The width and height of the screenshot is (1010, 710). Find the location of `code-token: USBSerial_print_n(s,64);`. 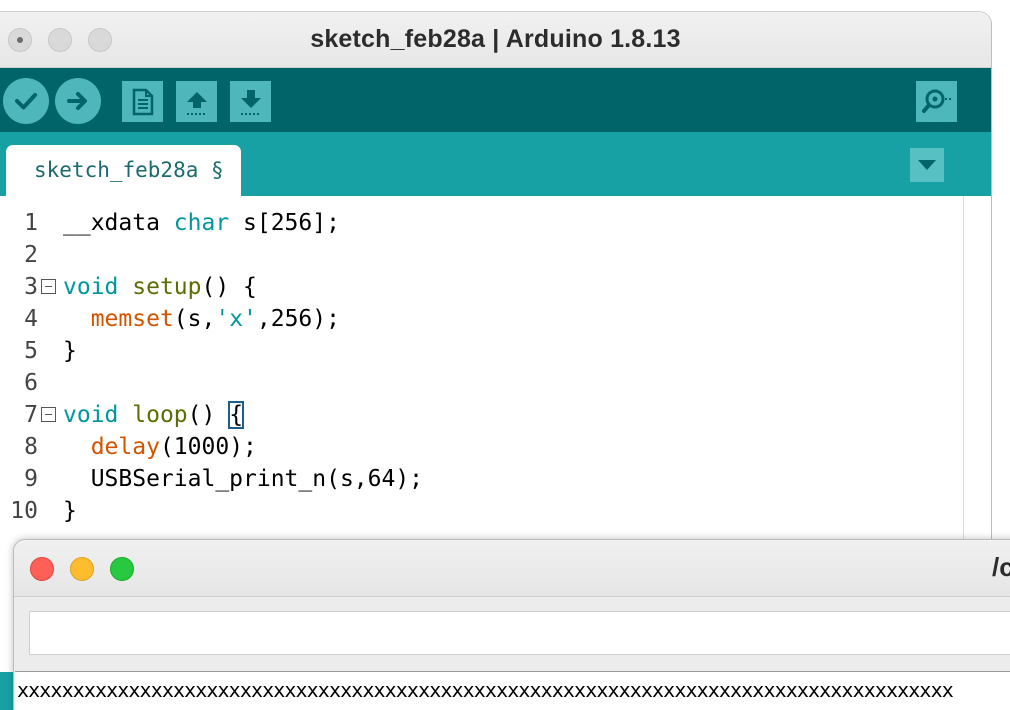

code-token: USBSerial_print_n(s,64); is located at coordinates (243, 479).